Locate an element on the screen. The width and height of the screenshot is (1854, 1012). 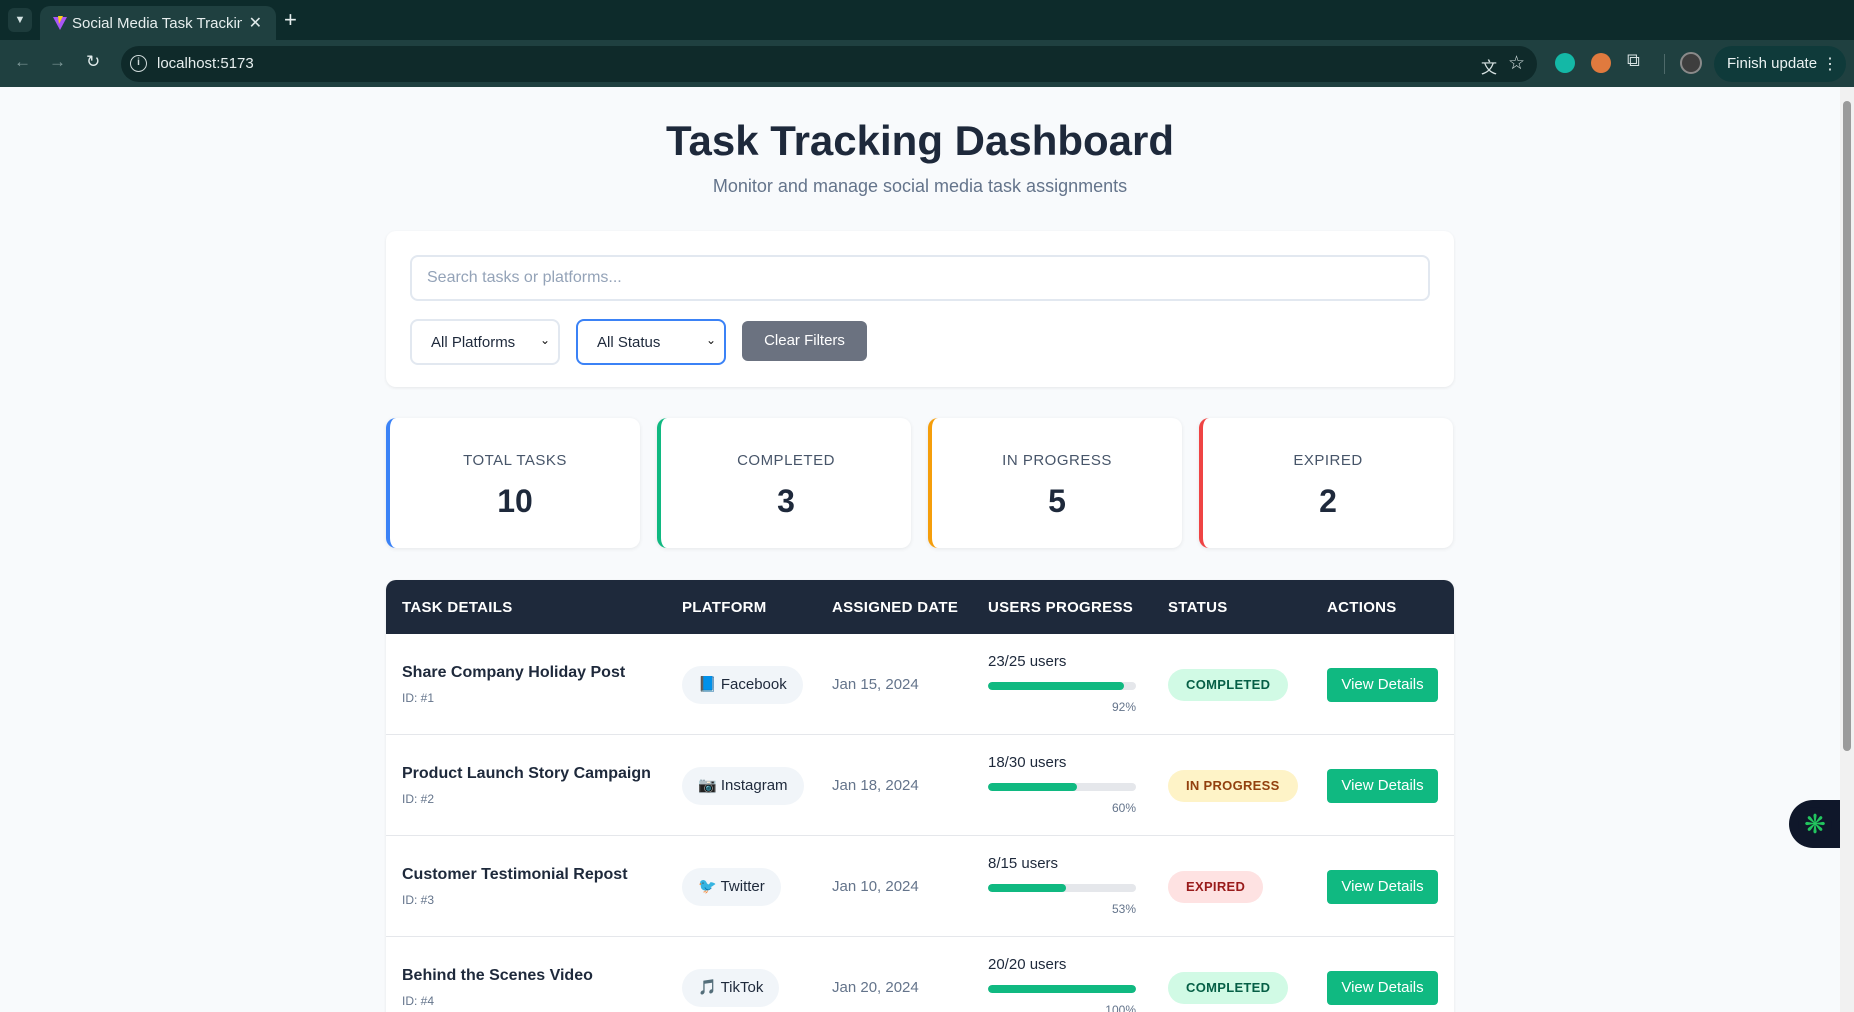
stat-value: 3 is located at coordinates (786, 501).